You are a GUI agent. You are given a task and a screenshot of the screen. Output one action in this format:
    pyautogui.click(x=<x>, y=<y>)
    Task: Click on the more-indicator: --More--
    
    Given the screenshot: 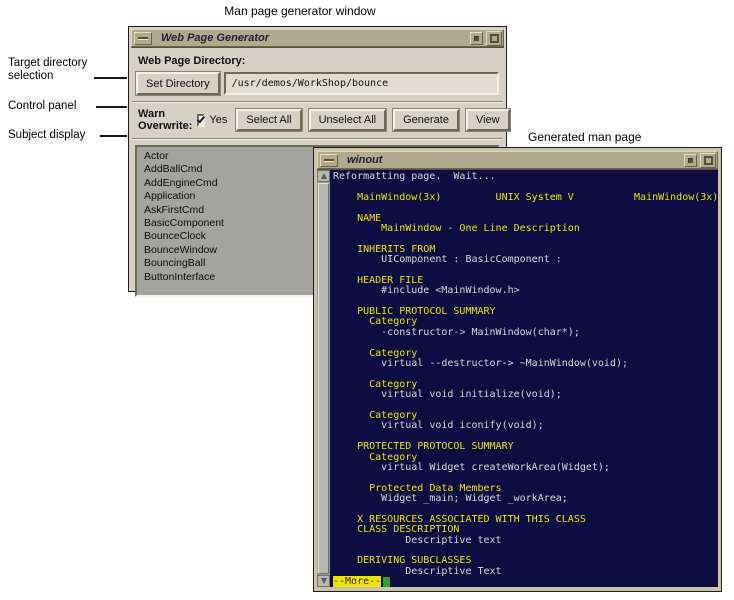 What is the action you would take?
    pyautogui.click(x=357, y=581)
    